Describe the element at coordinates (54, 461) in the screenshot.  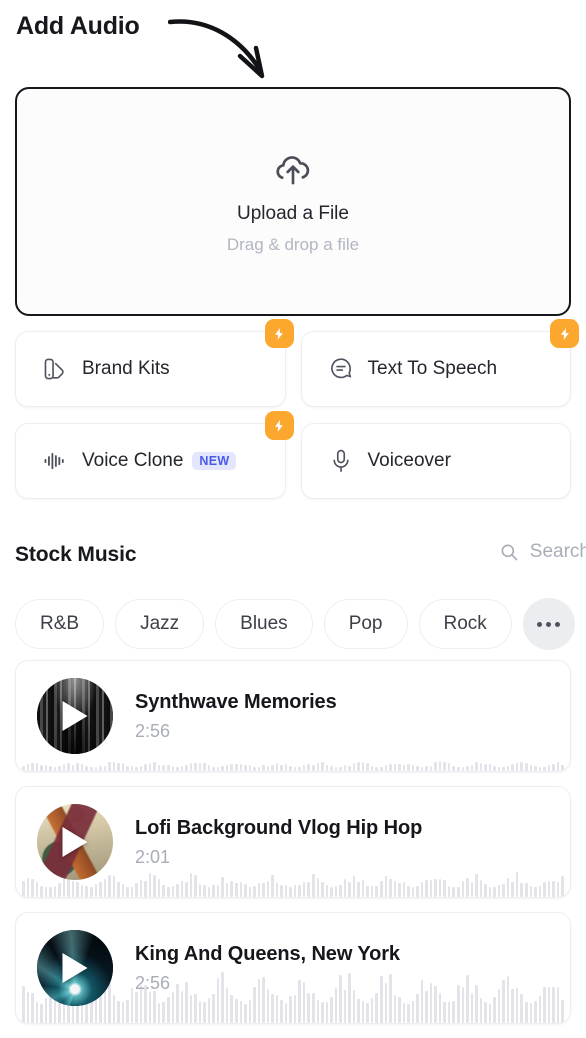
I see `voice-clone-icon` at that location.